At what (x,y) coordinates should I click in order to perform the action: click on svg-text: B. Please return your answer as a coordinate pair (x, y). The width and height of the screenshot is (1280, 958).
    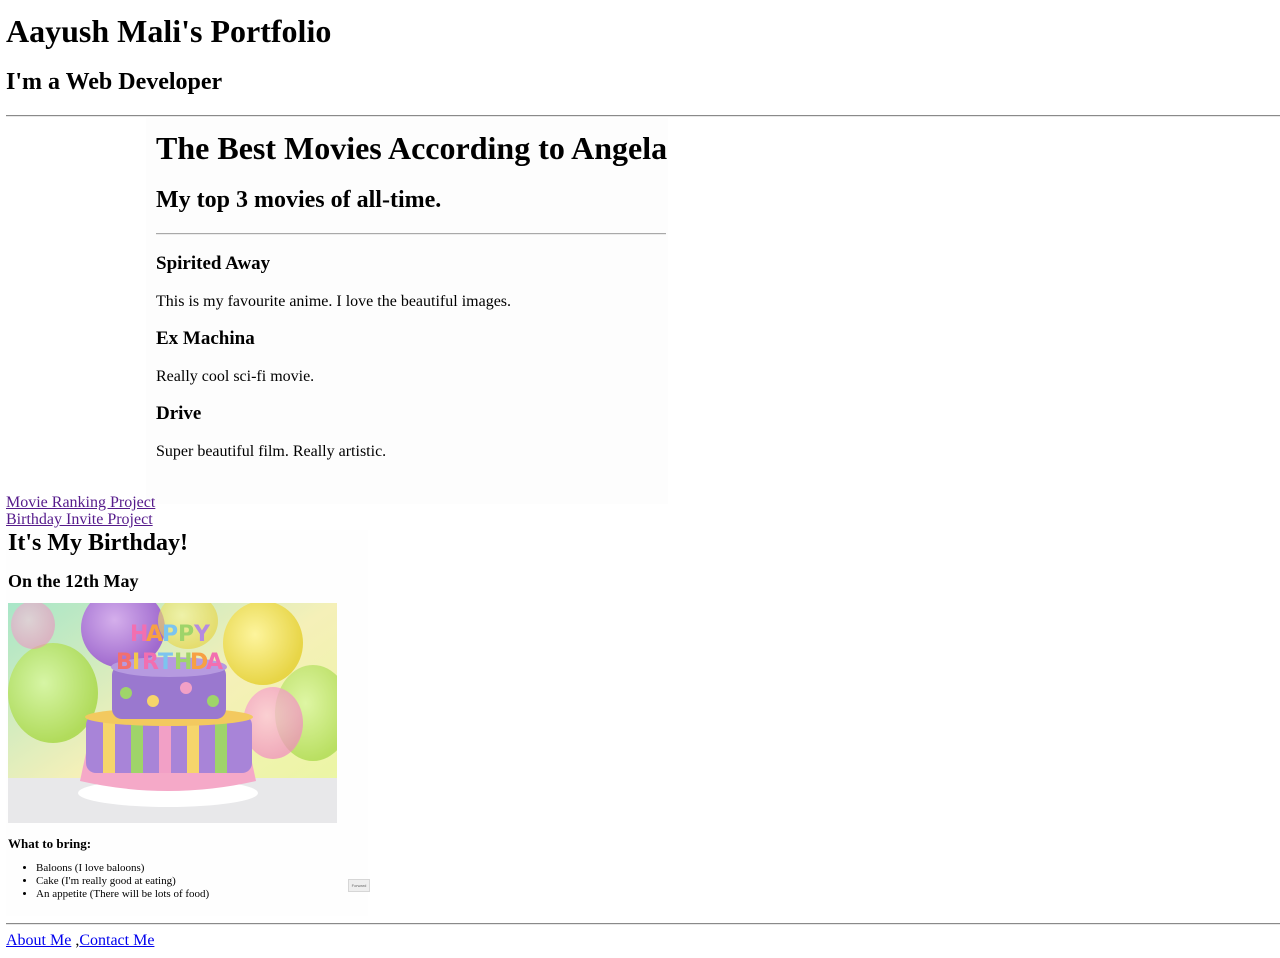
    Looking at the image, I should click on (124, 662).